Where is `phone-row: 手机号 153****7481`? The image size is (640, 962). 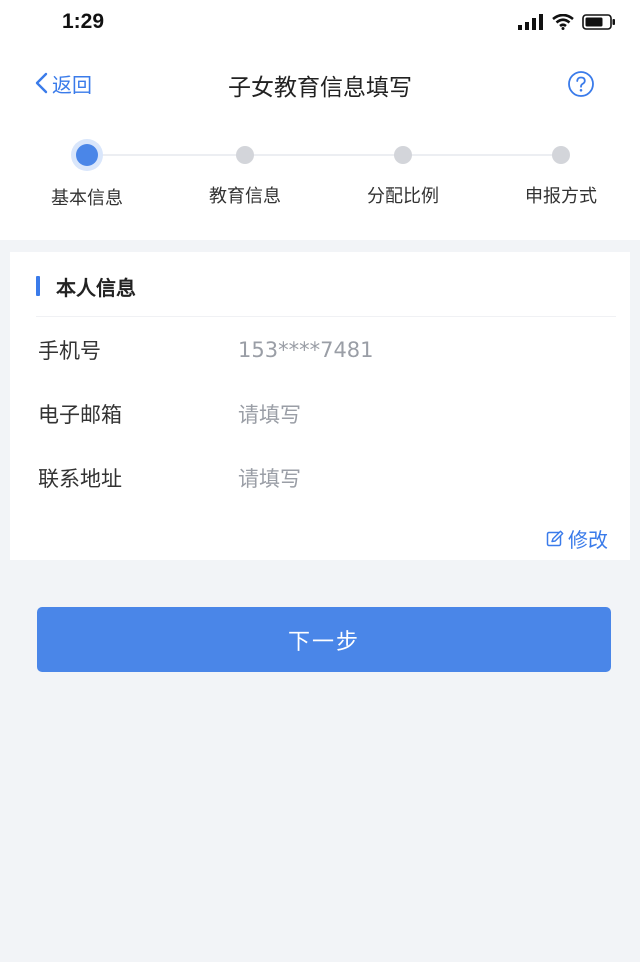
phone-row: 手机号 153****7481 is located at coordinates (318, 350).